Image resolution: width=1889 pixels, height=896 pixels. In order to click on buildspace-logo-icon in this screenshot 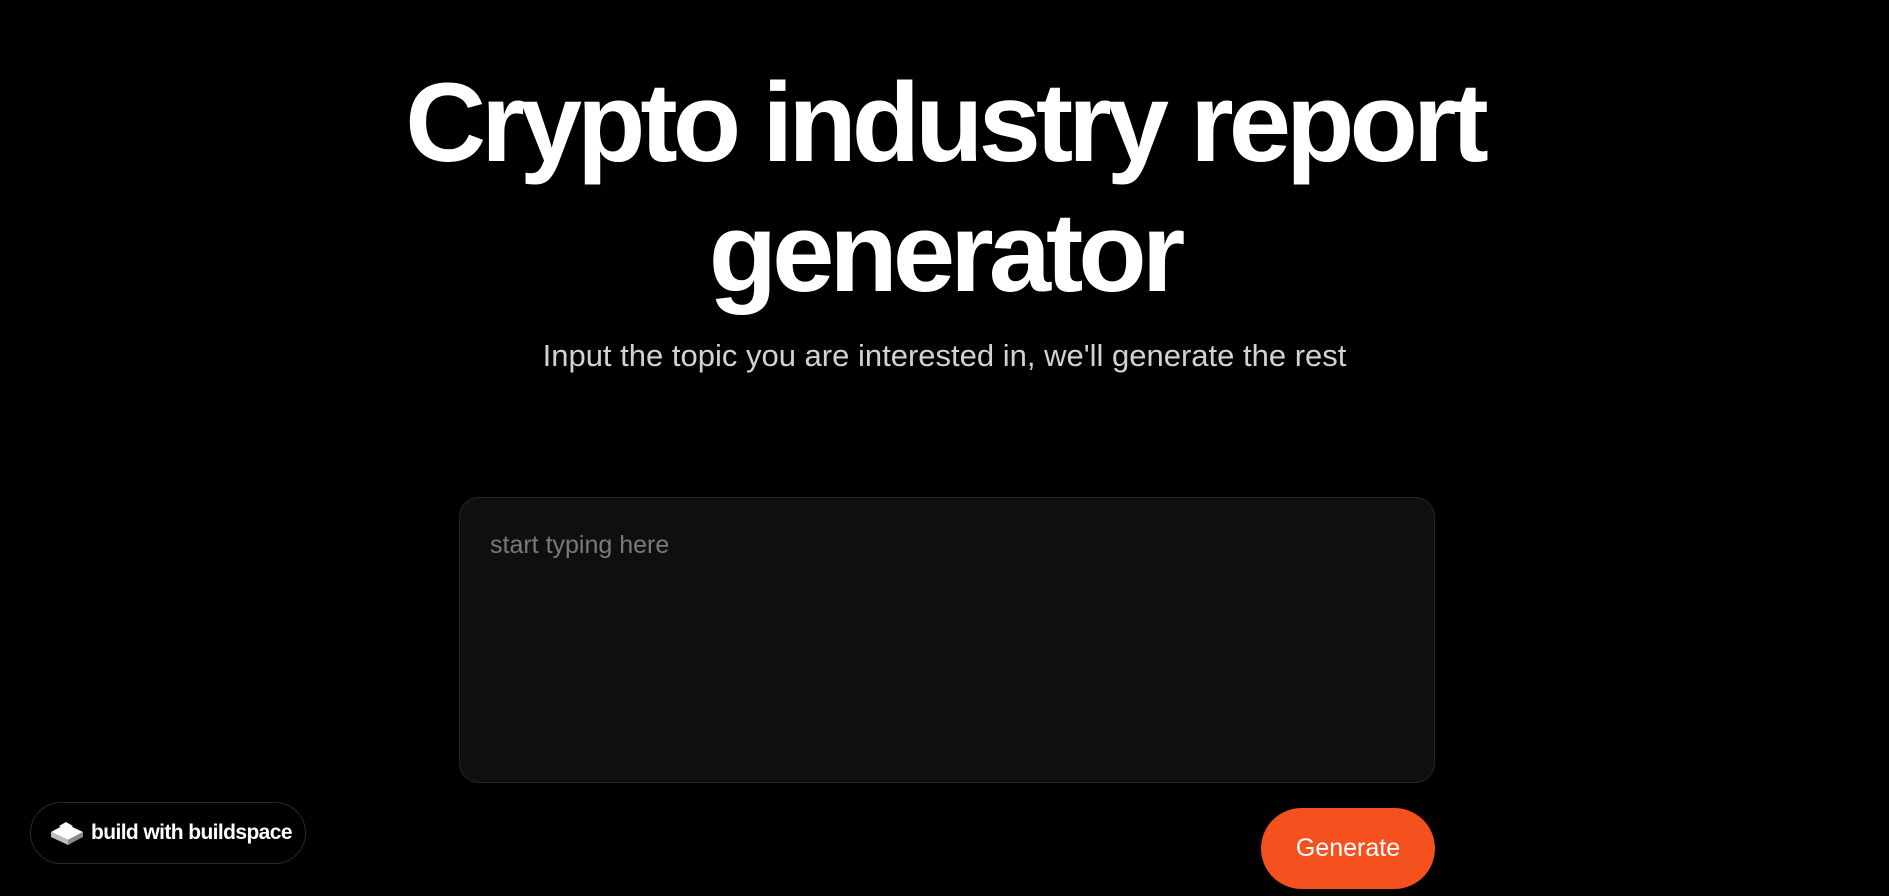, I will do `click(67, 833)`.